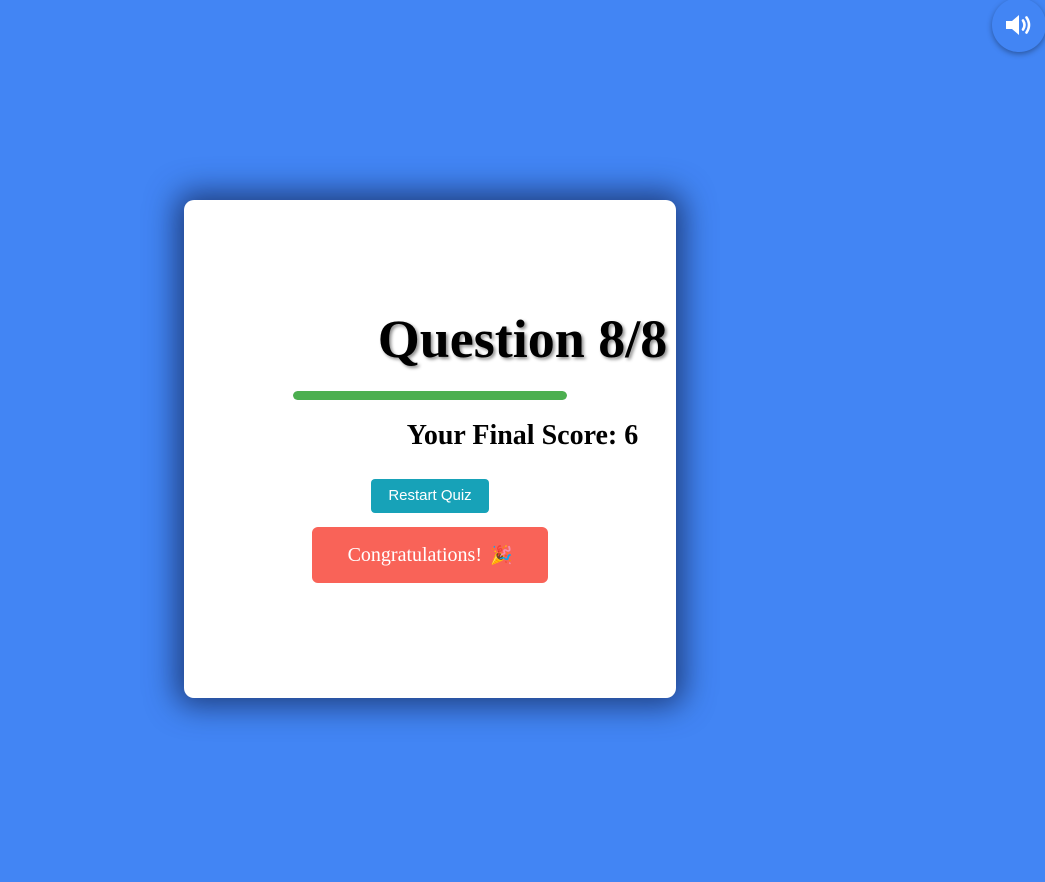 This screenshot has height=882, width=1045. I want to click on sound-toggle-button, so click(1018, 26).